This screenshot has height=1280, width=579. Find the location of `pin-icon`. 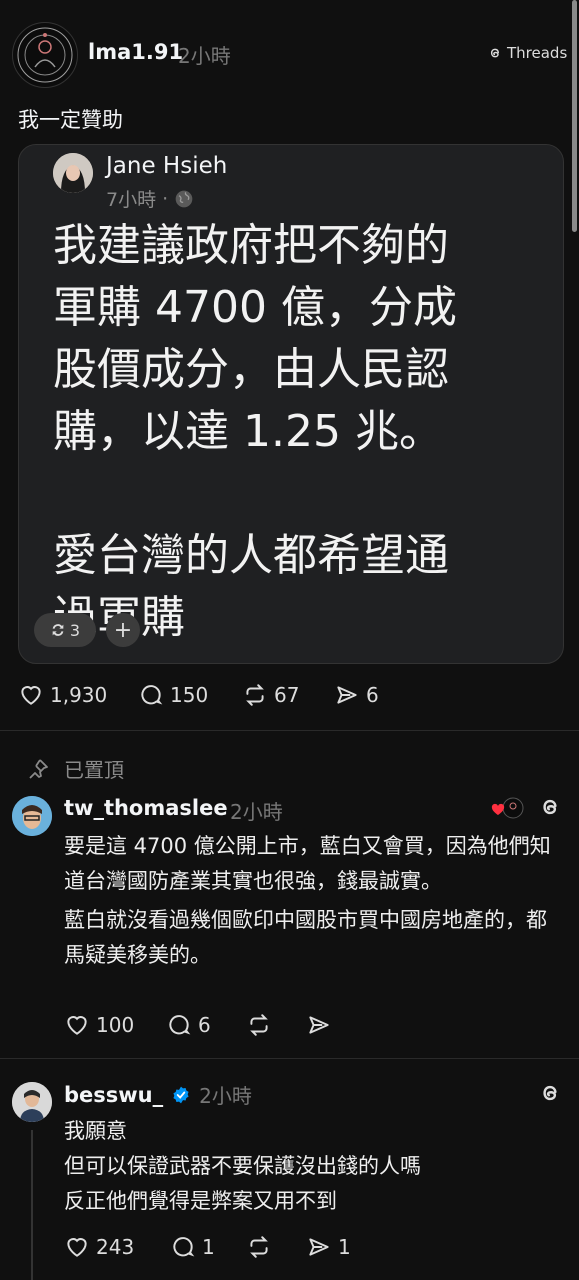

pin-icon is located at coordinates (38, 769).